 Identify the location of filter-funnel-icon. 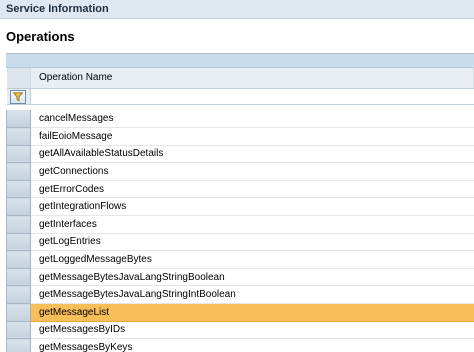
(17, 96).